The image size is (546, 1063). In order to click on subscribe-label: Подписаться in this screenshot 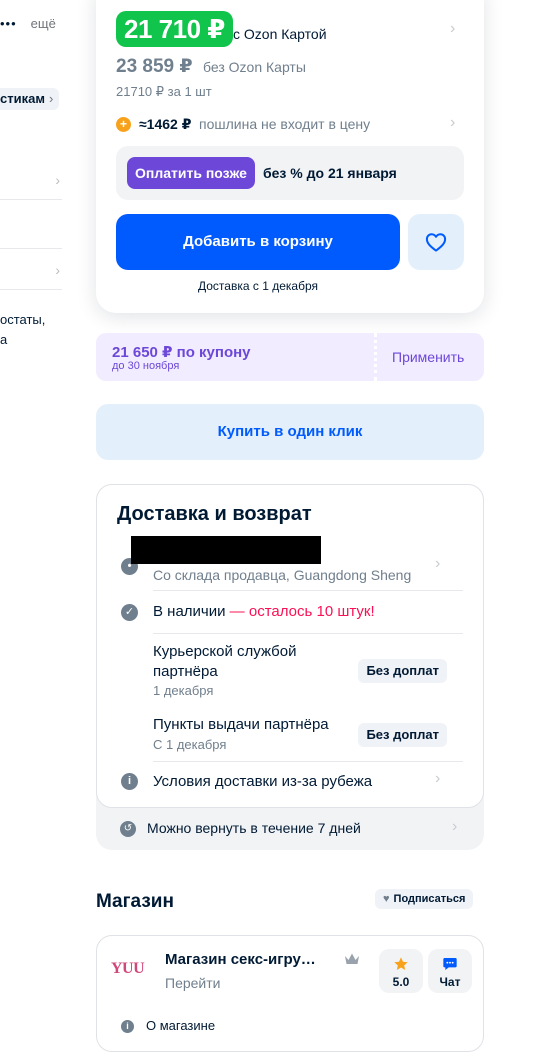, I will do `click(429, 899)`.